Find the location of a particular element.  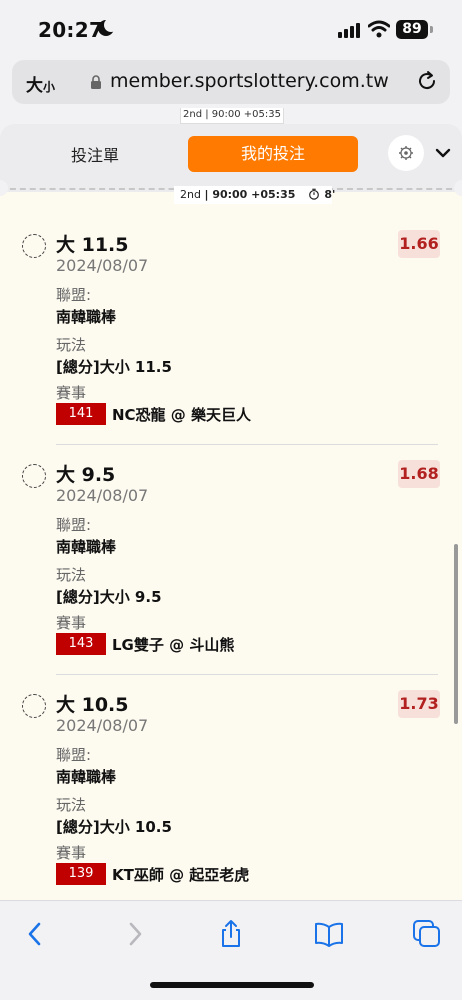

event-row: 141 NC恐龍 @ 樂天巨人 is located at coordinates (153, 414).